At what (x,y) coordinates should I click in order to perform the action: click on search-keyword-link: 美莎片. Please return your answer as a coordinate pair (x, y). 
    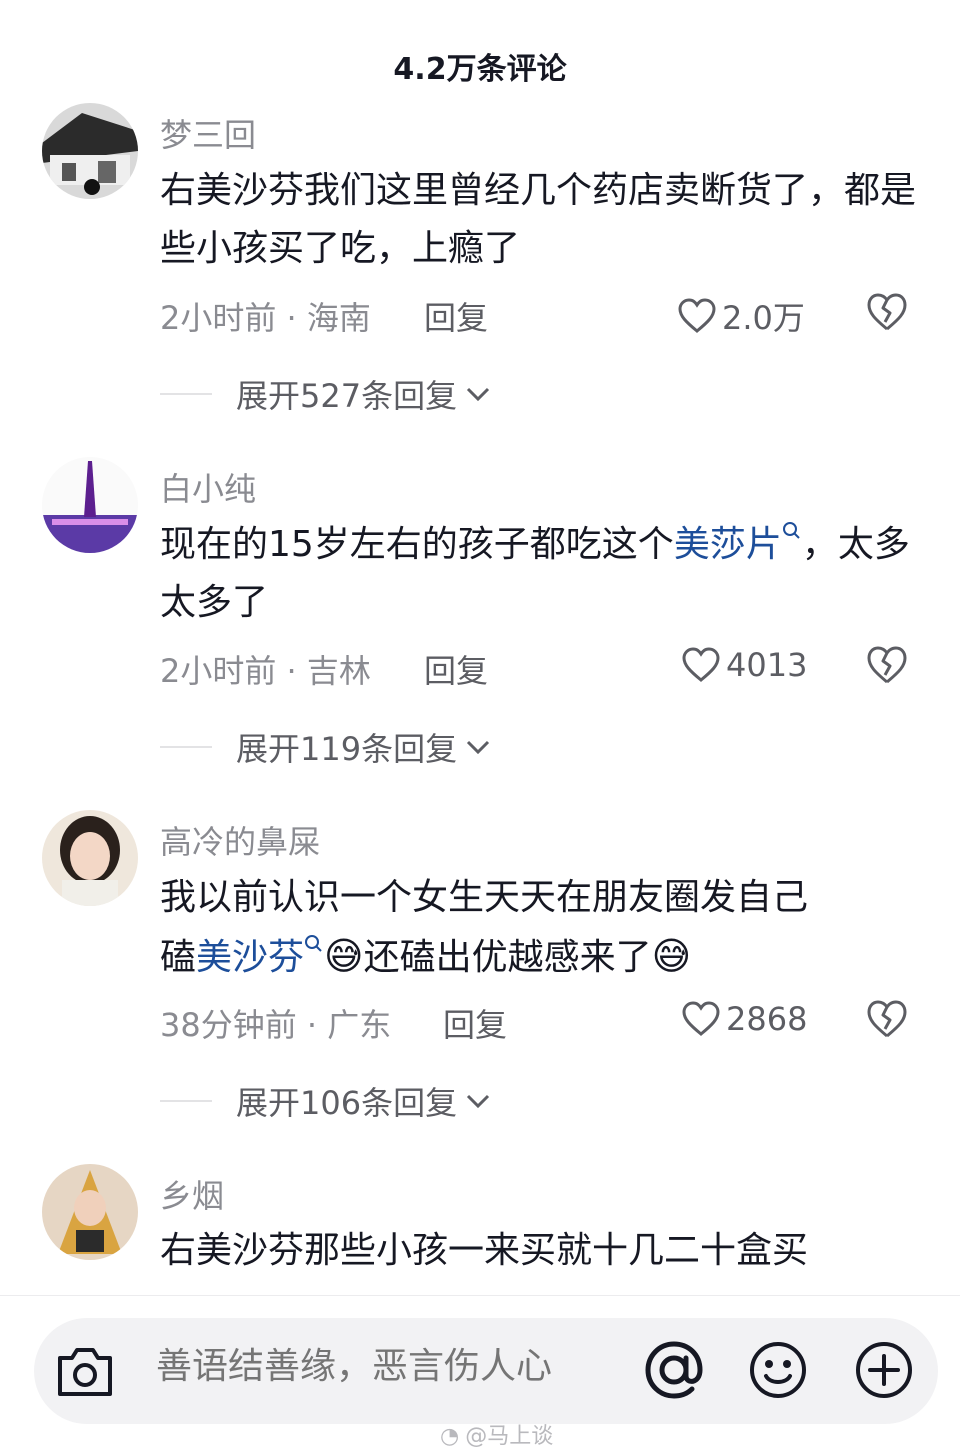
    Looking at the image, I should click on (728, 544).